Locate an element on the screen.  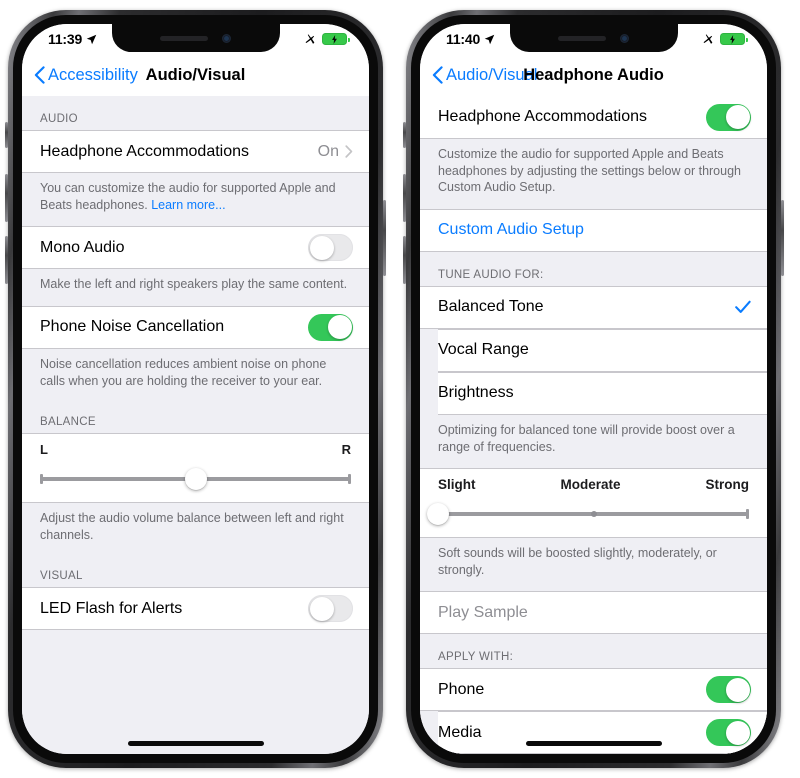
balance-slider-thumb is located at coordinates (195, 479).